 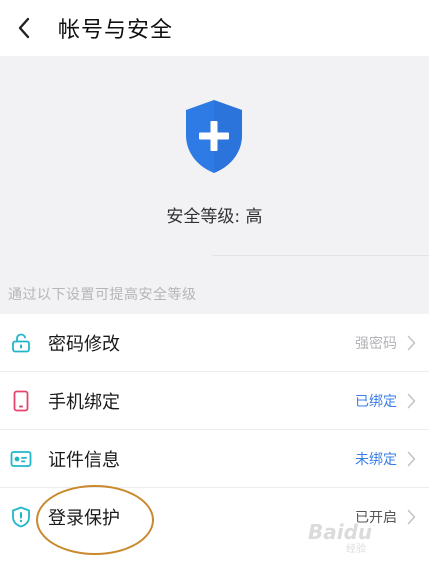 I want to click on hint-text: 通过以下设置可提高安全等级, so click(x=102, y=295).